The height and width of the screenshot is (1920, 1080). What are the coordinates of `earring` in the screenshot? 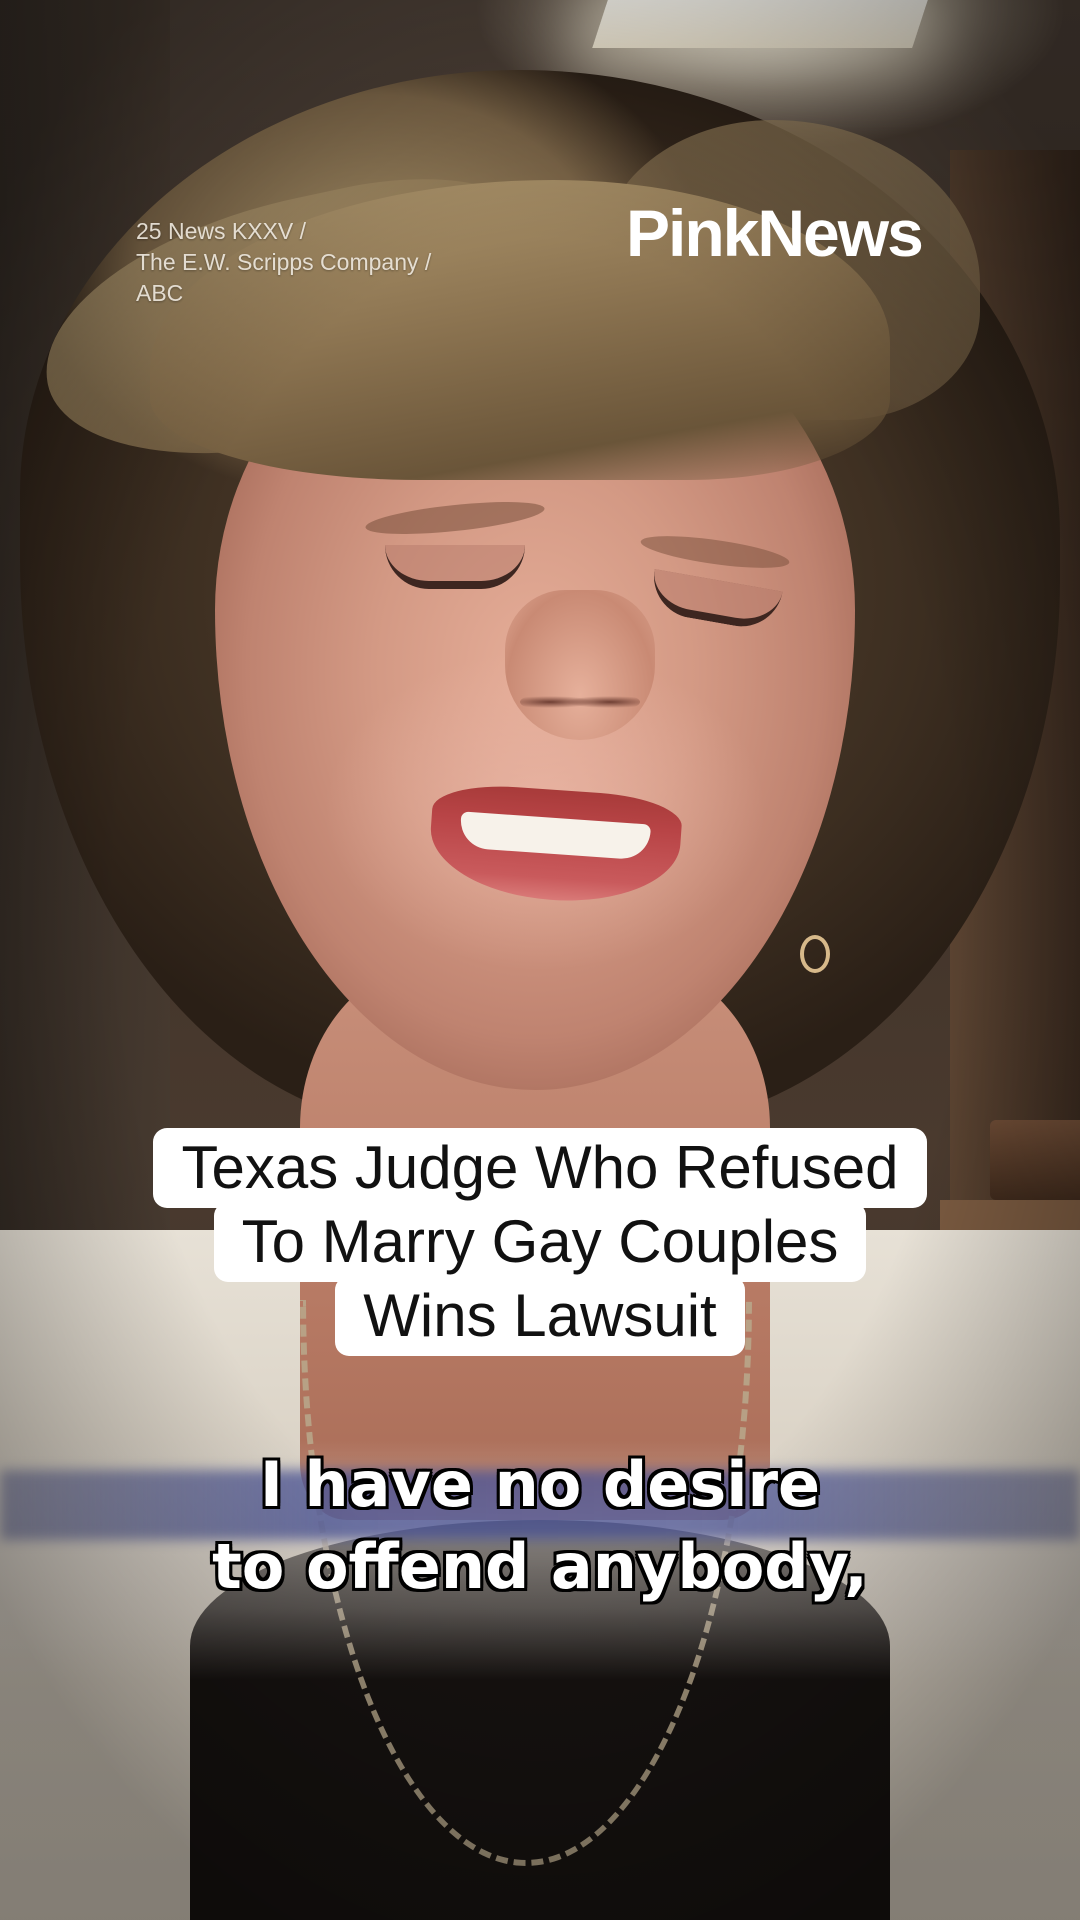 It's located at (815, 954).